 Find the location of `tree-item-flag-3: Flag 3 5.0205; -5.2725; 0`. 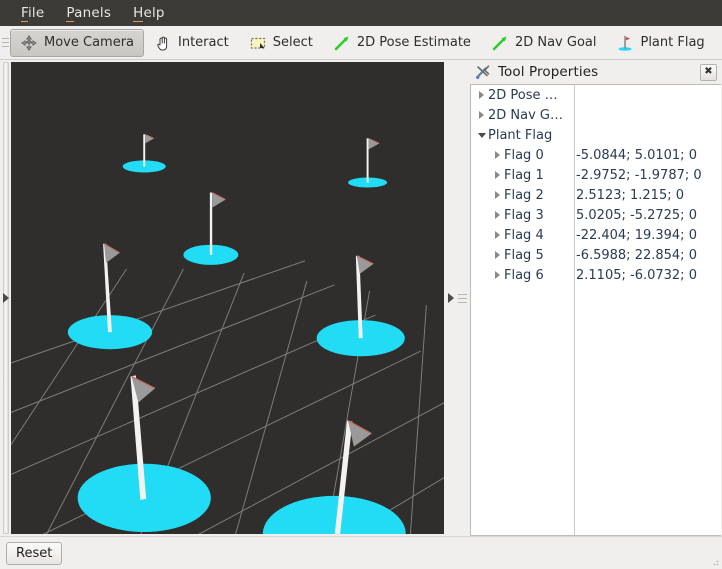

tree-item-flag-3: Flag 3 5.0205; -5.2725; 0 is located at coordinates (596, 215).